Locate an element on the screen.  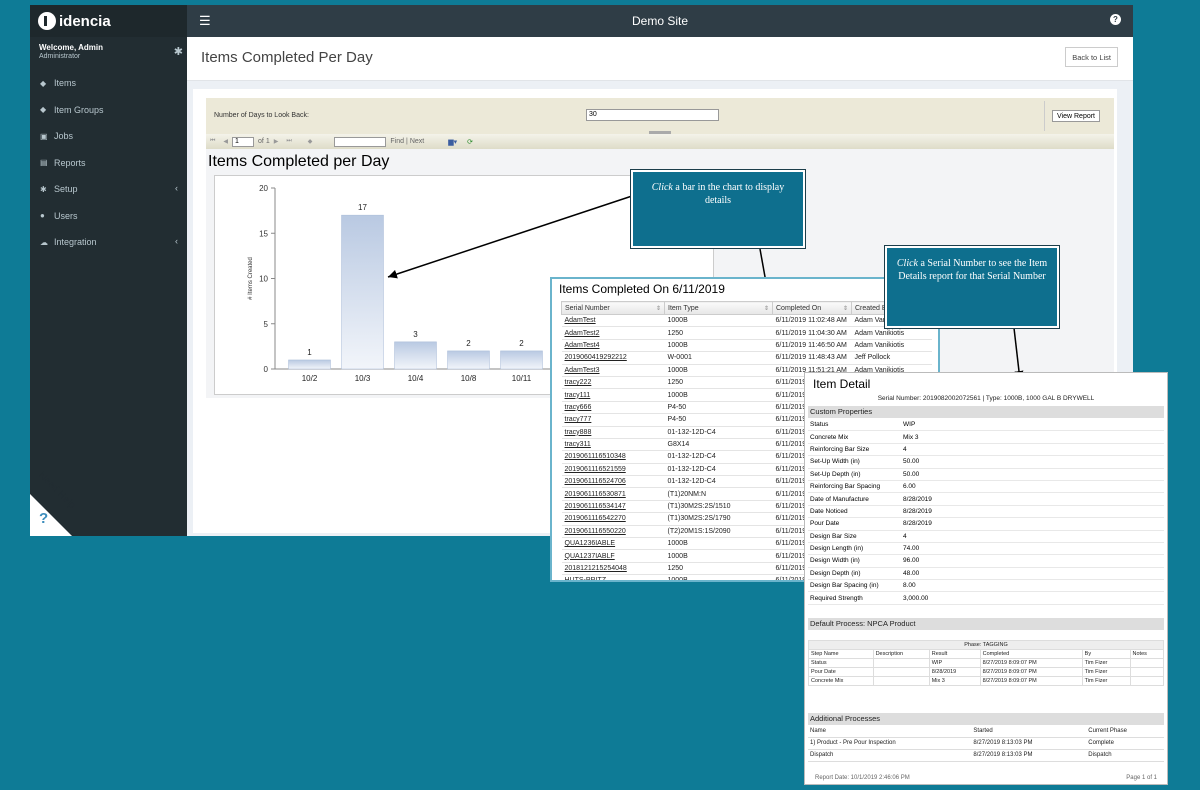
property-value: 50.00 is located at coordinates (911, 462).